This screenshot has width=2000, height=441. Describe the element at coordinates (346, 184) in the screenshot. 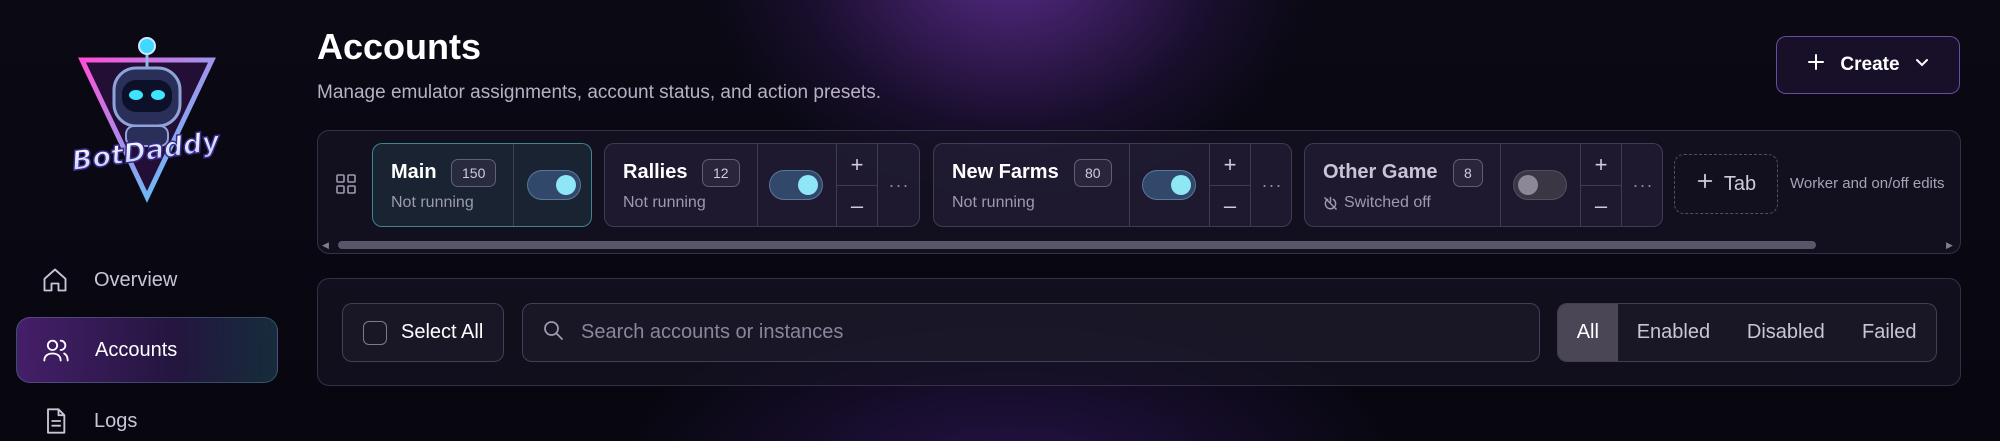

I see `grid-icon` at that location.